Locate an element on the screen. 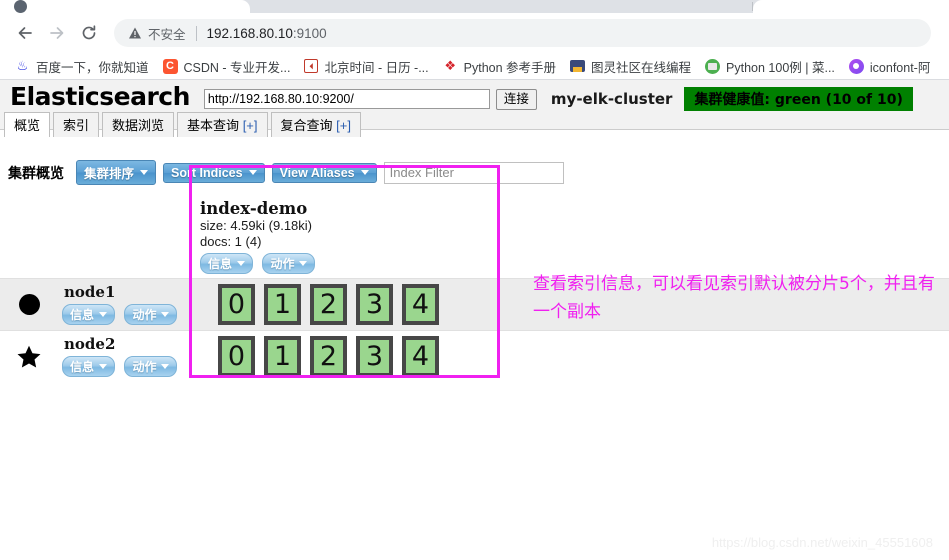 The image size is (949, 560). clock-icon: ⏴ is located at coordinates (311, 66).